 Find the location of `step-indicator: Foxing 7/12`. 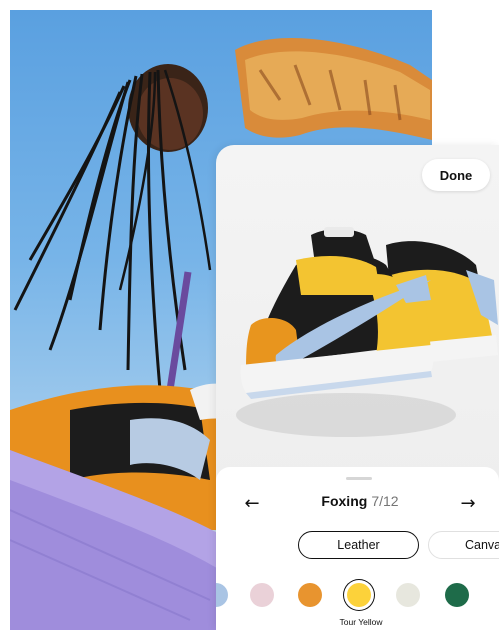

step-indicator: Foxing 7/12 is located at coordinates (360, 501).